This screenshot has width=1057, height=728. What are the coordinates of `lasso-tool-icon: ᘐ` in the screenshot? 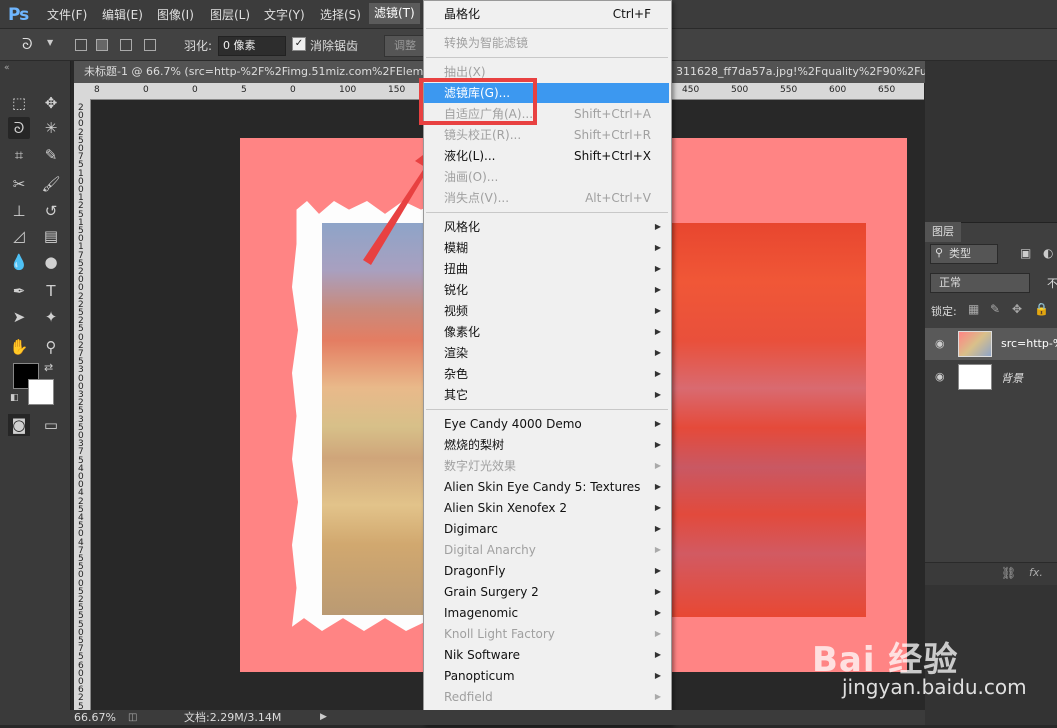 It's located at (19, 128).